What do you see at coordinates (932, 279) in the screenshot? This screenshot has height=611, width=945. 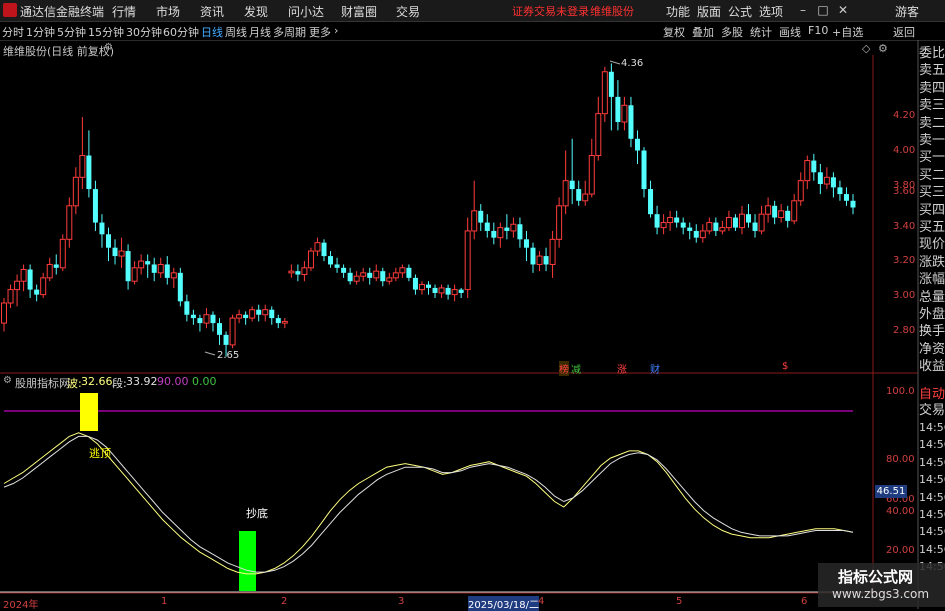 I see `quote-panel-item: 涨幅` at bounding box center [932, 279].